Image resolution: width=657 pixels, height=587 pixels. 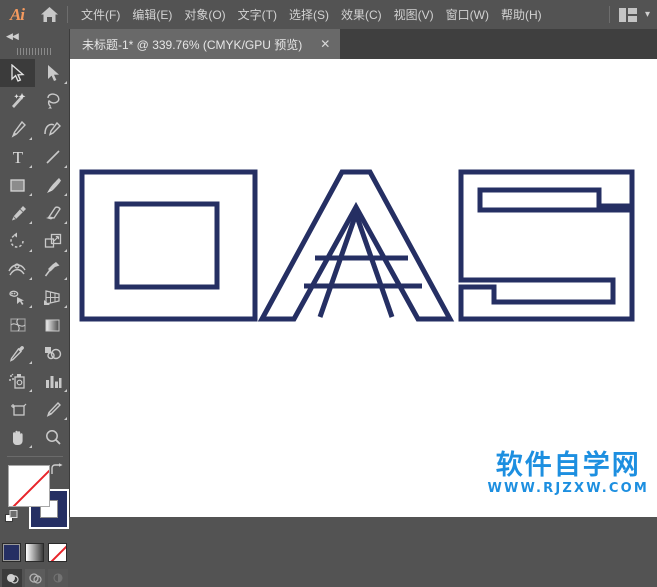 I want to click on gradient-button, so click(x=34, y=552).